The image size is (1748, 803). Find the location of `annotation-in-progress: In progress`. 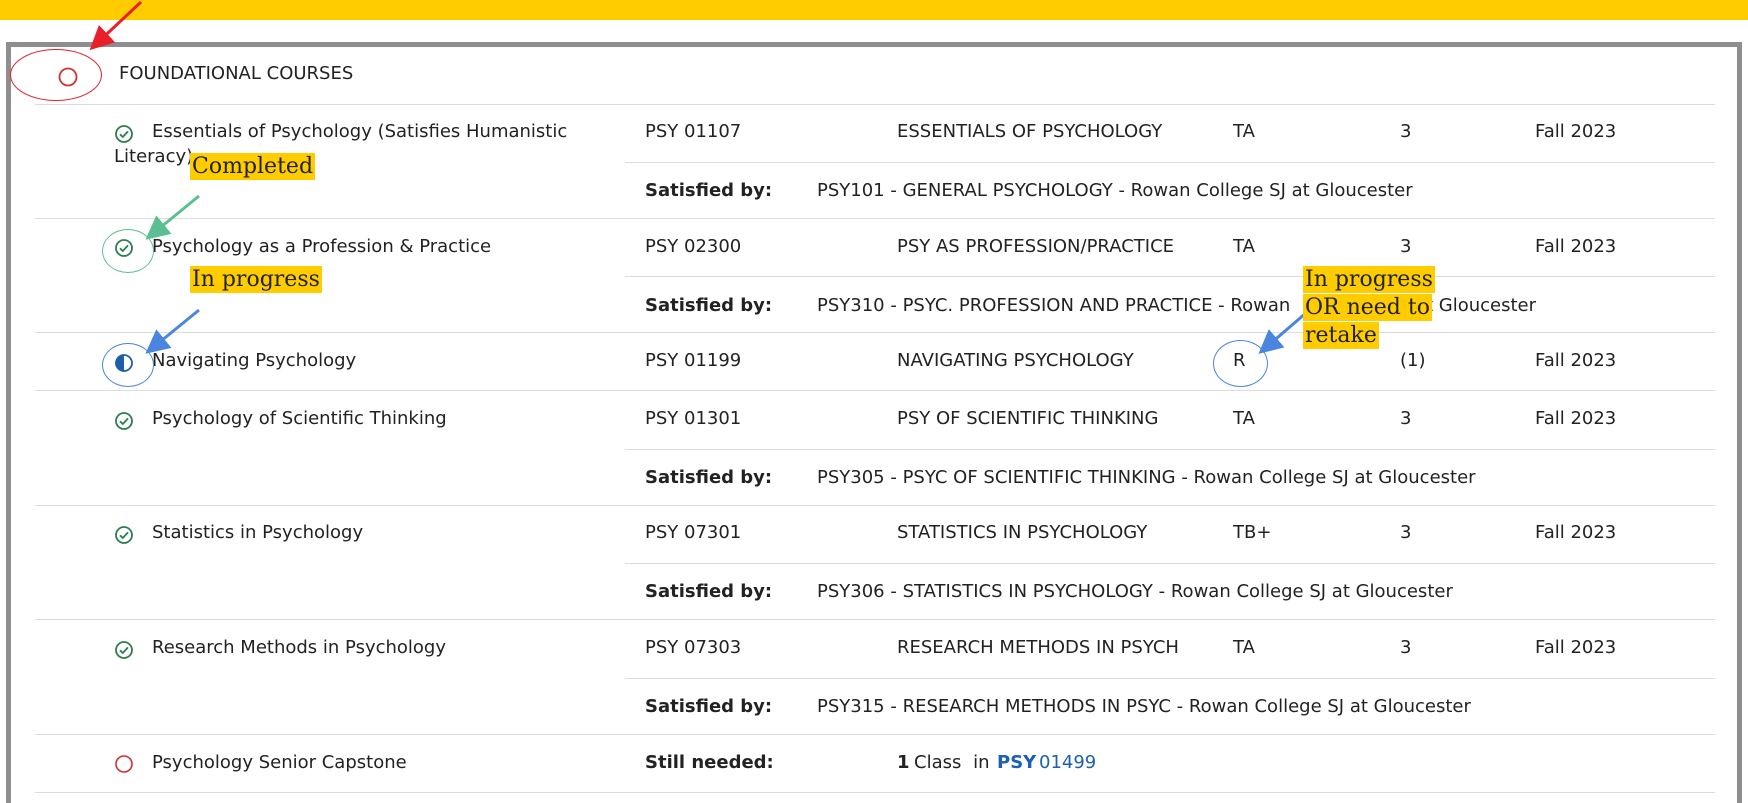

annotation-in-progress: In progress is located at coordinates (256, 279).